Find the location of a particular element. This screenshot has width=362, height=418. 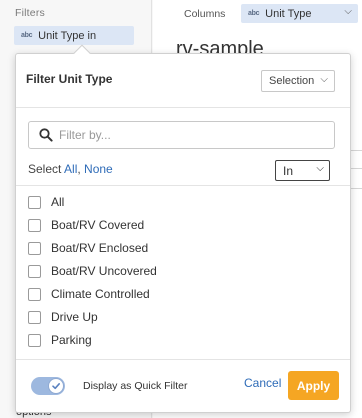

option-label: Boat/RV Enclosed is located at coordinates (100, 248).